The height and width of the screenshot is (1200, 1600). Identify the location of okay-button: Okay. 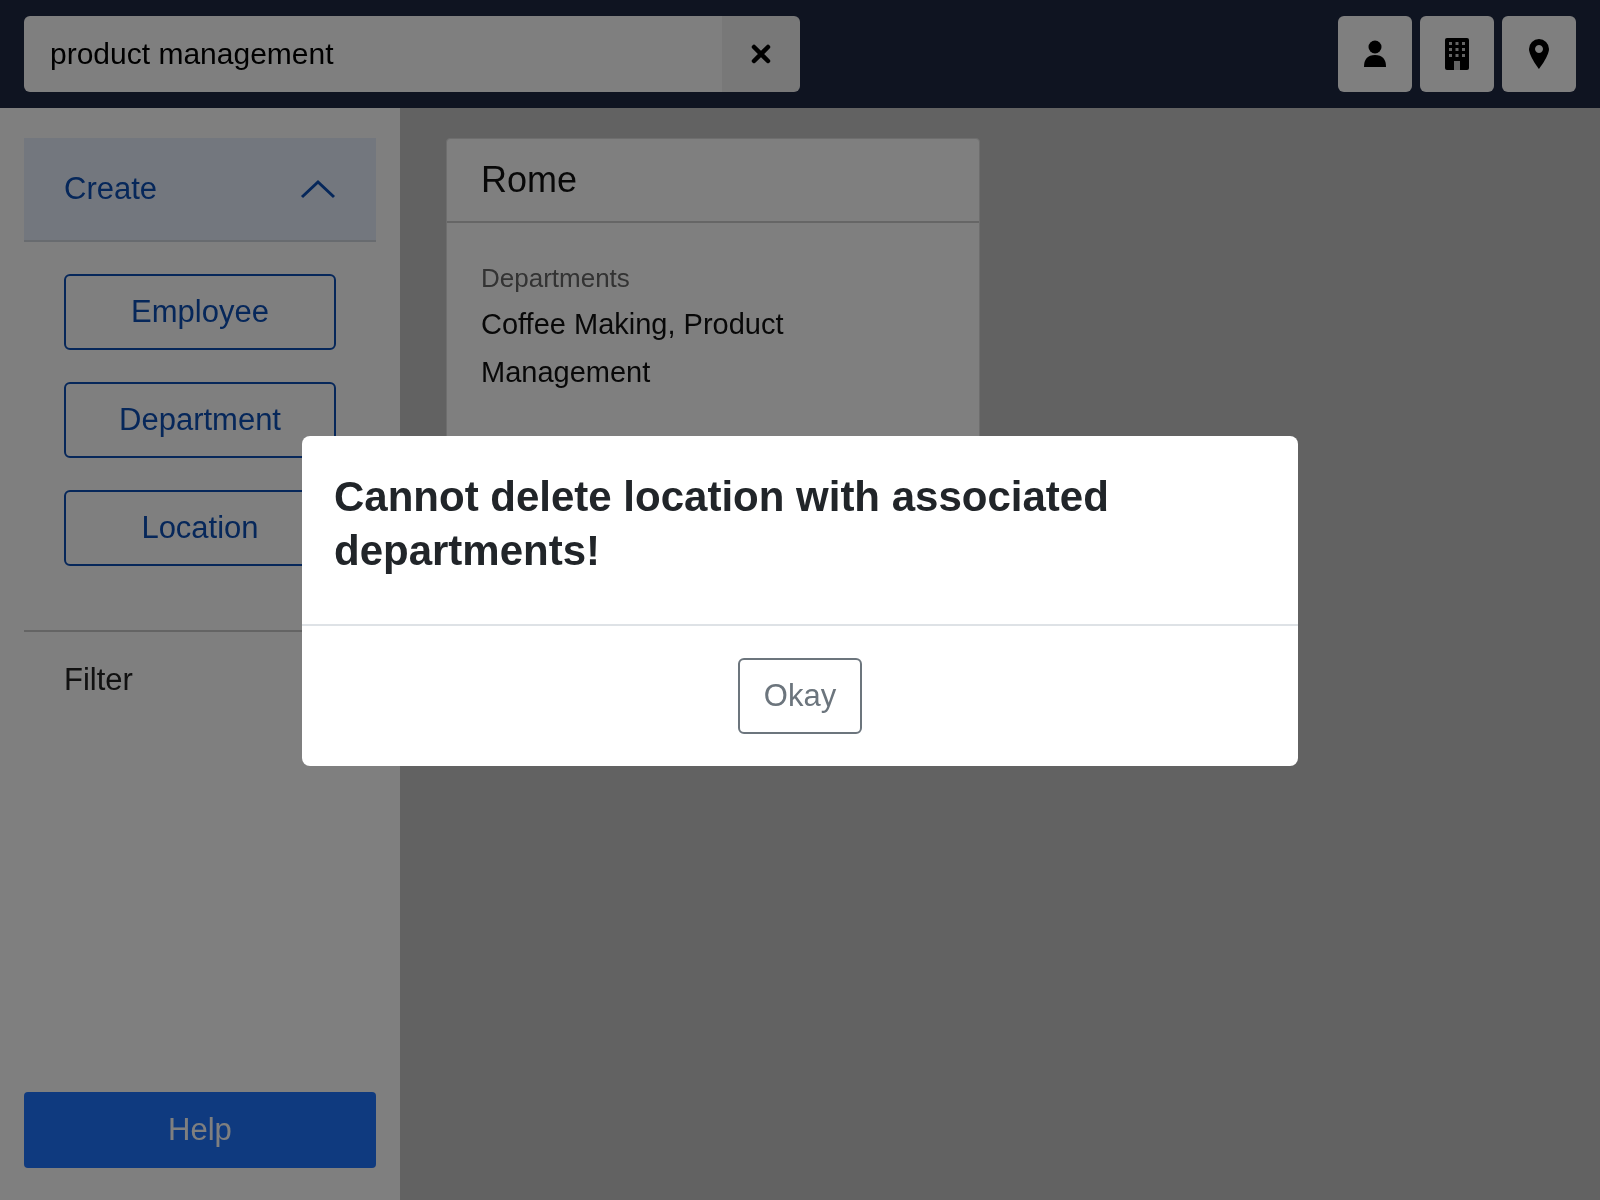
(800, 696).